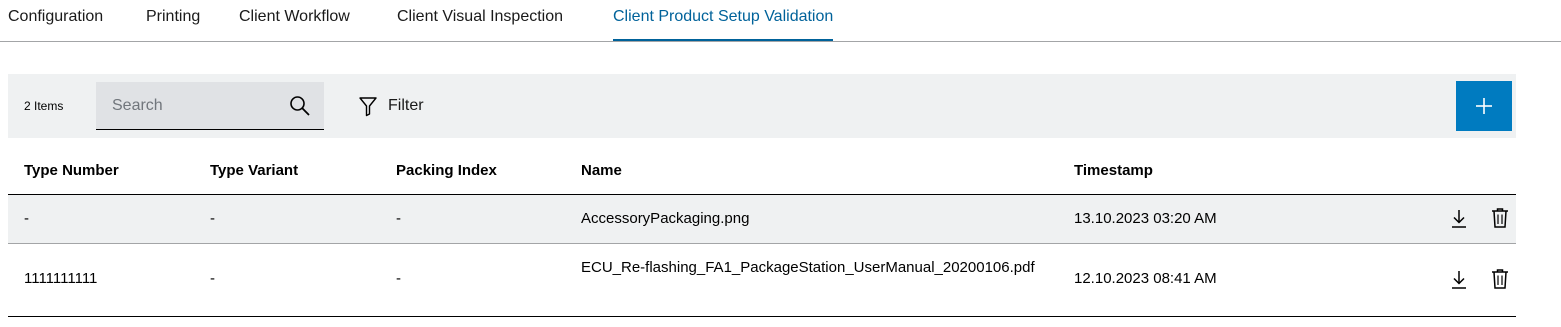 This screenshot has width=1561, height=327. I want to click on tab-configuration: Configuration, so click(55, 24).